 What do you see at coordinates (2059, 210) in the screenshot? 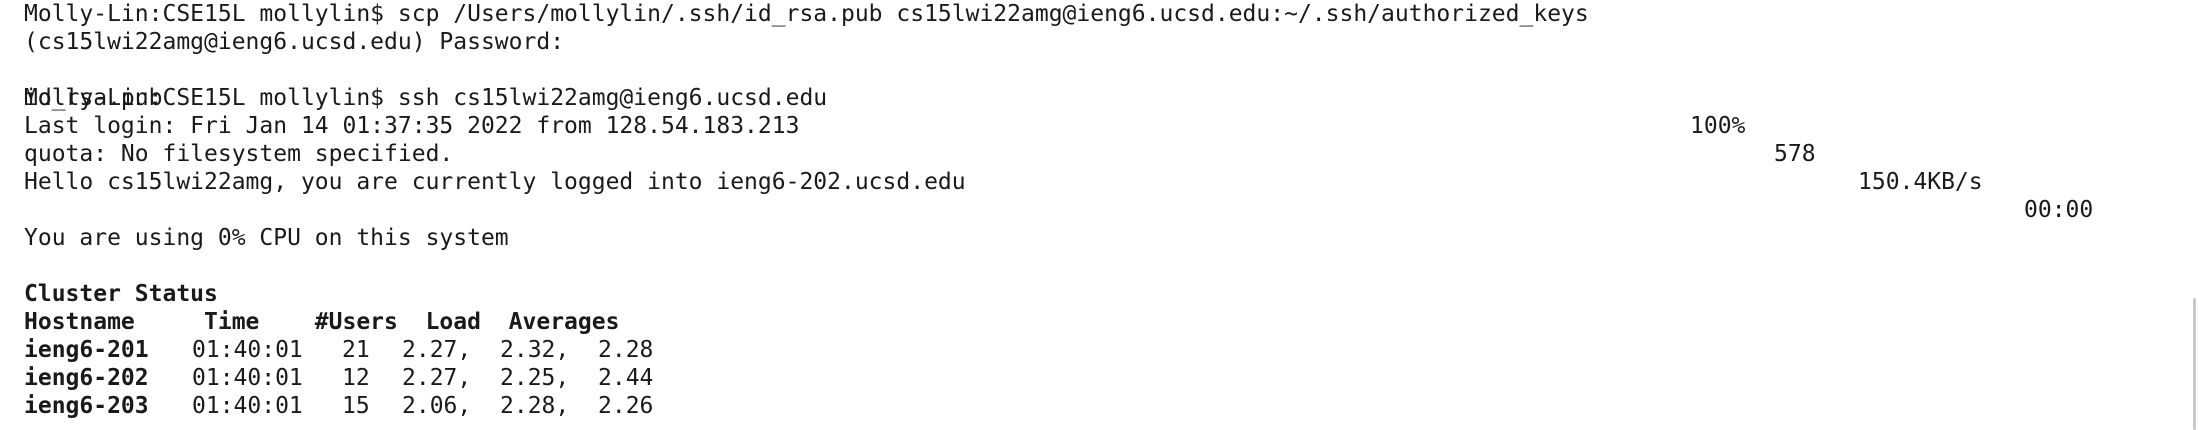
I see `scp-eta: 00:00` at bounding box center [2059, 210].